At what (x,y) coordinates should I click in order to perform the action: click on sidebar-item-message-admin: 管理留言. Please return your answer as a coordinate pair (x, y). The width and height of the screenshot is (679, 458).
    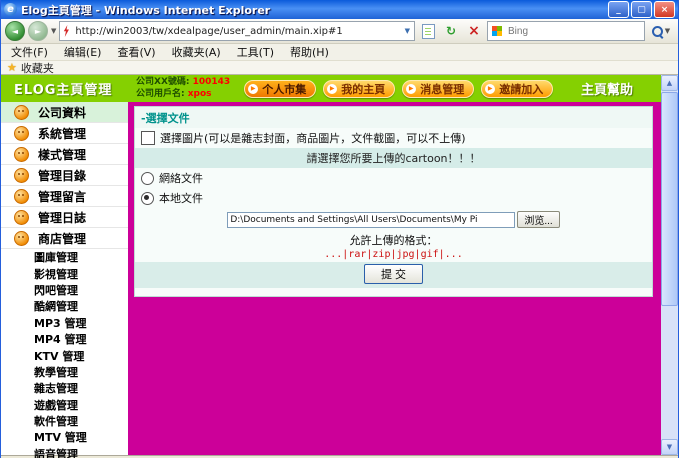
    Looking at the image, I should click on (64, 196).